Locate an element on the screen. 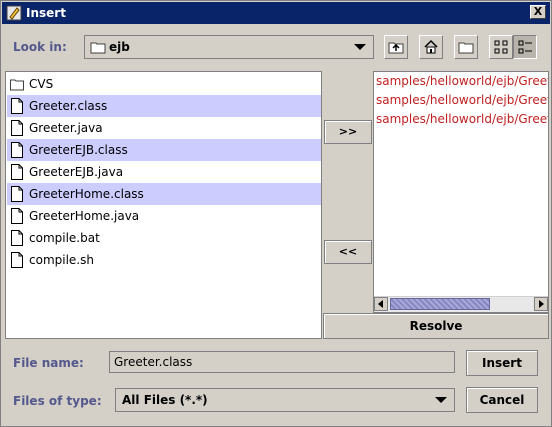  scroll-left-button is located at coordinates (381, 304).